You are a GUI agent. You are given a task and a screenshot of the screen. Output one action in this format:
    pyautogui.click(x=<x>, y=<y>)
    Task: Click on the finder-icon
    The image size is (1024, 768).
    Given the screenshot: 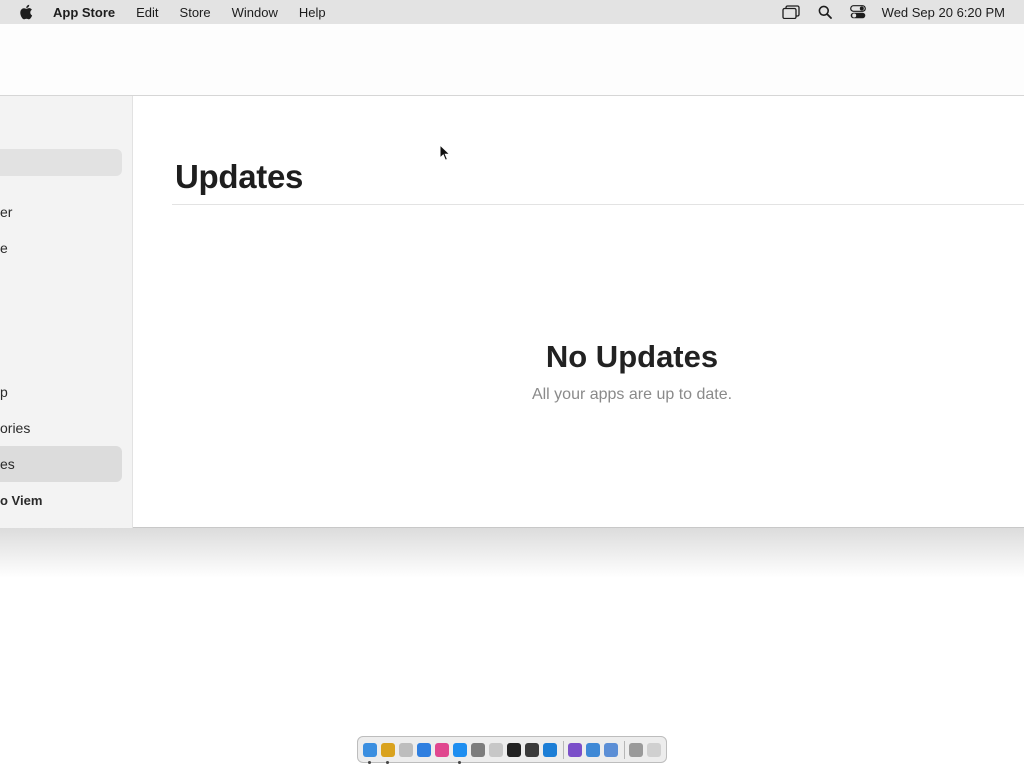 What is the action you would take?
    pyautogui.click(x=370, y=753)
    